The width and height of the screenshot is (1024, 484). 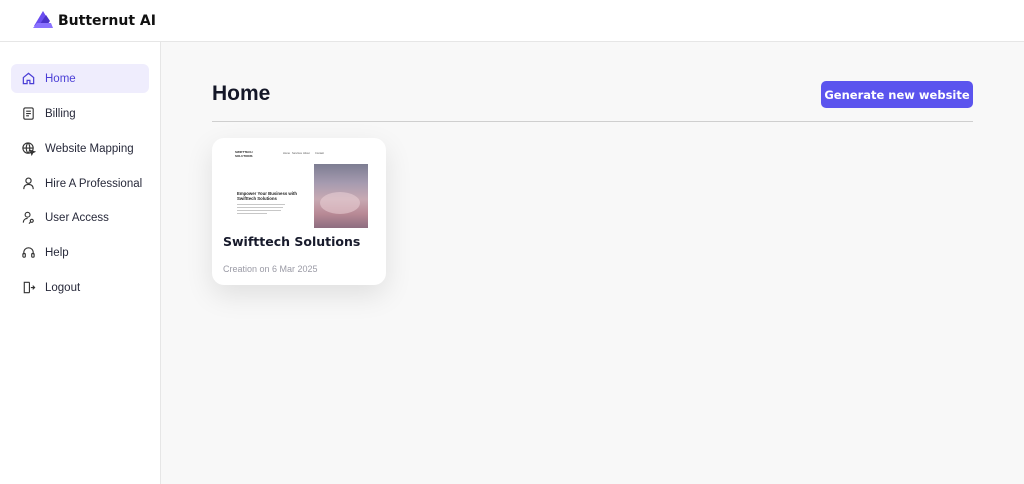 I want to click on user-key-icon, so click(x=28, y=217).